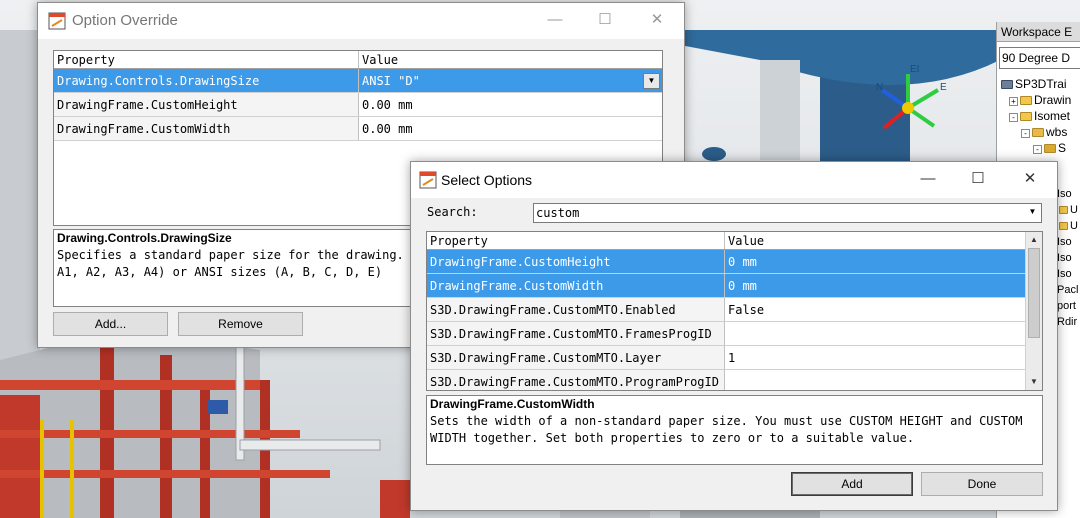 This screenshot has width=1080, height=518. I want to click on table-row: DrawingFrame.CustomWidth 0 mm, so click(726, 286).